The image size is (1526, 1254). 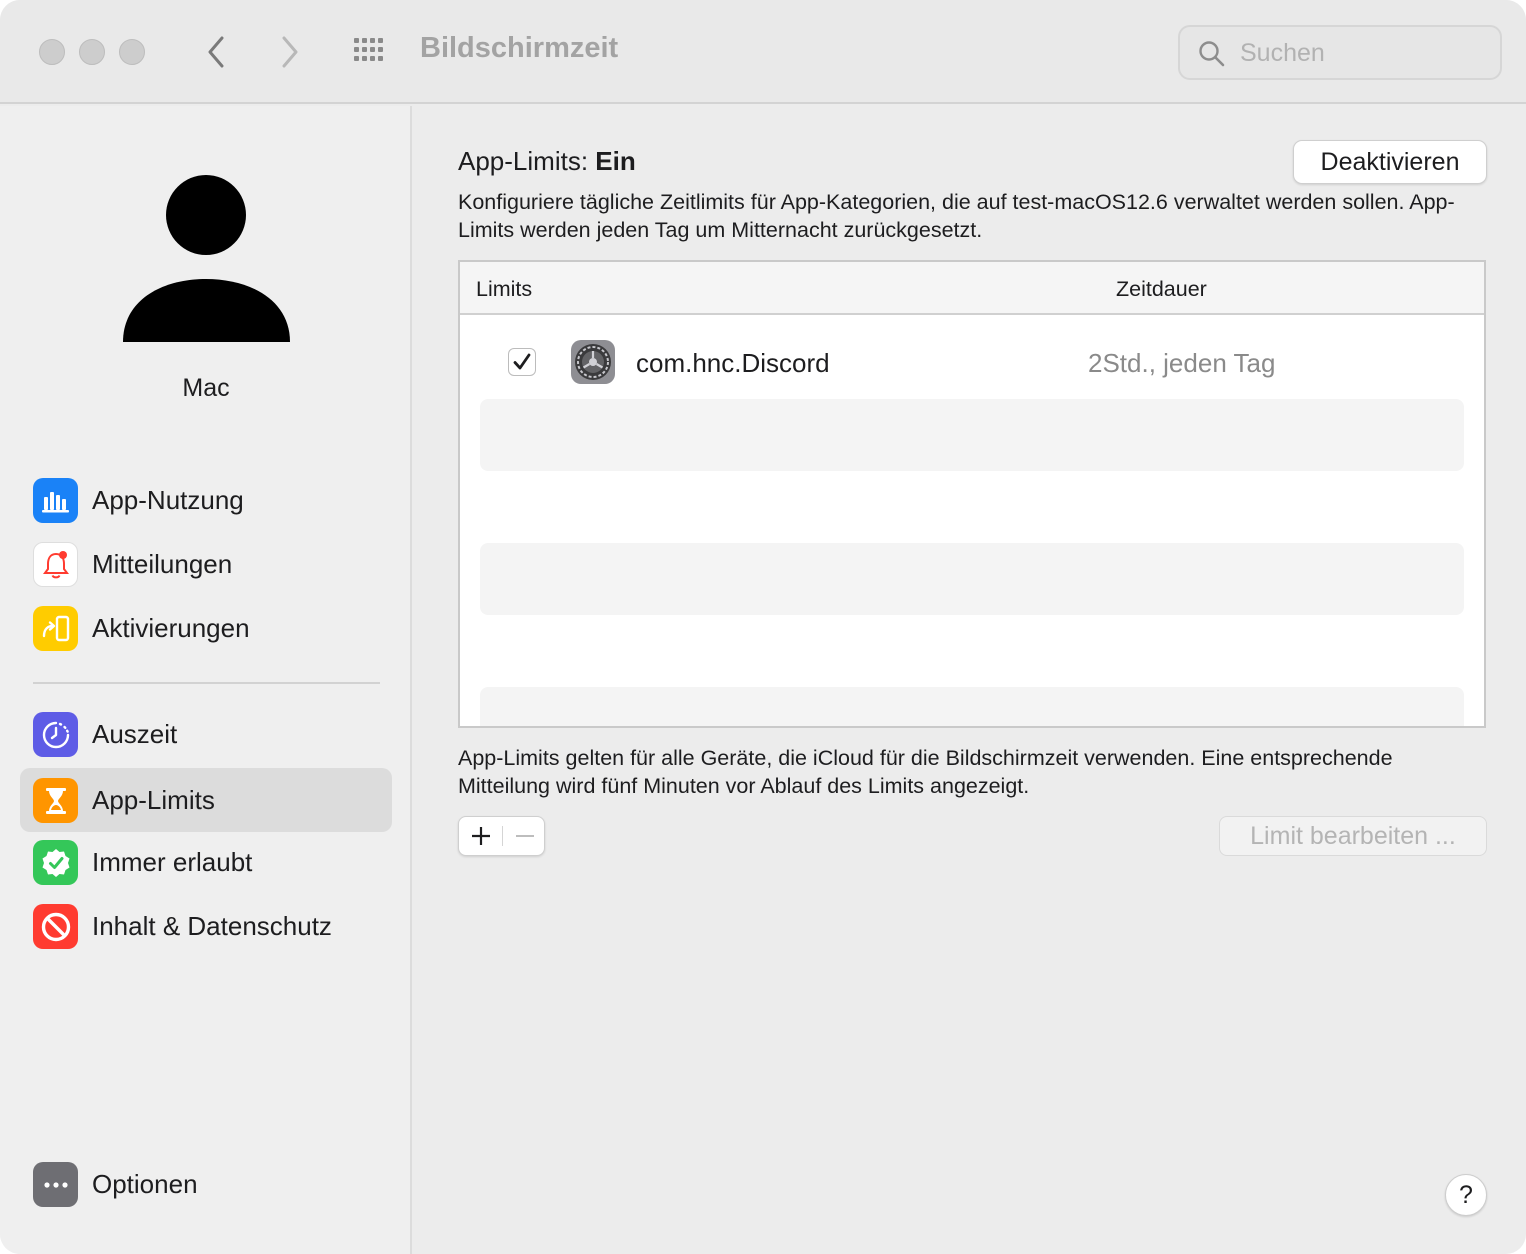 What do you see at coordinates (55, 862) in the screenshot?
I see `checkmark-seal-icon` at bounding box center [55, 862].